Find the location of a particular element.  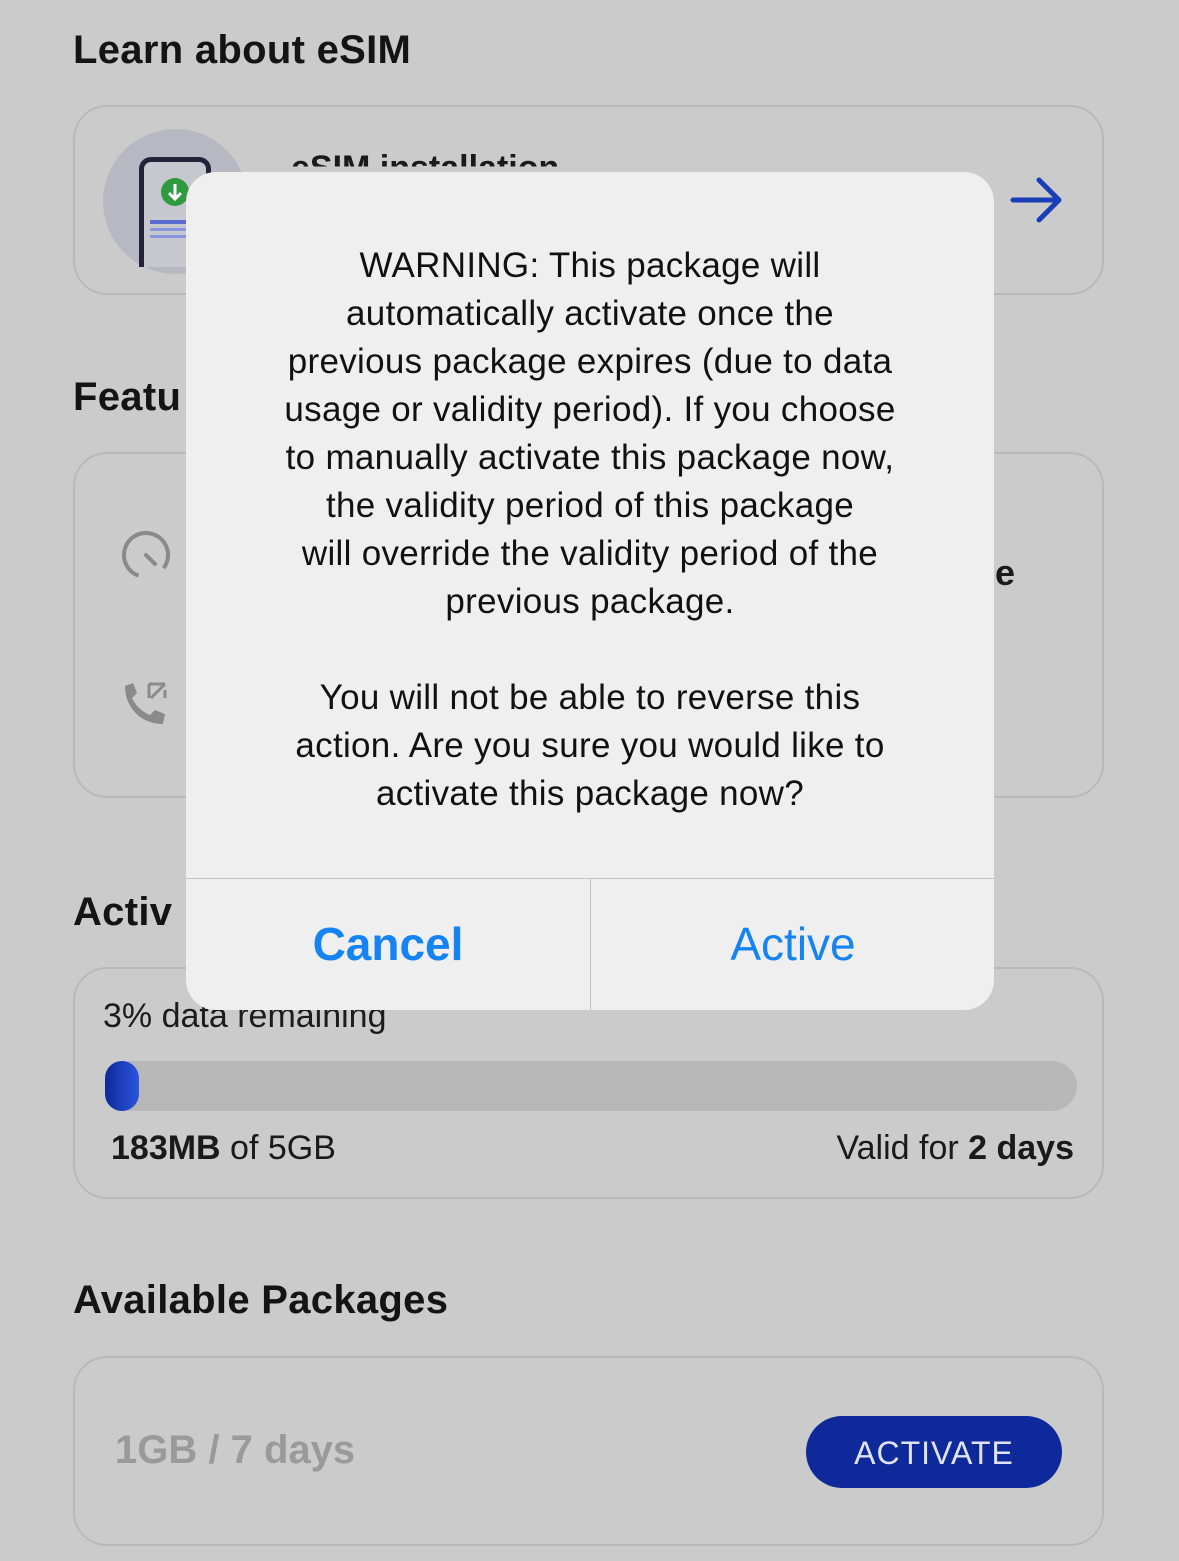

package-name: 1GB / 7 days is located at coordinates (235, 1450).